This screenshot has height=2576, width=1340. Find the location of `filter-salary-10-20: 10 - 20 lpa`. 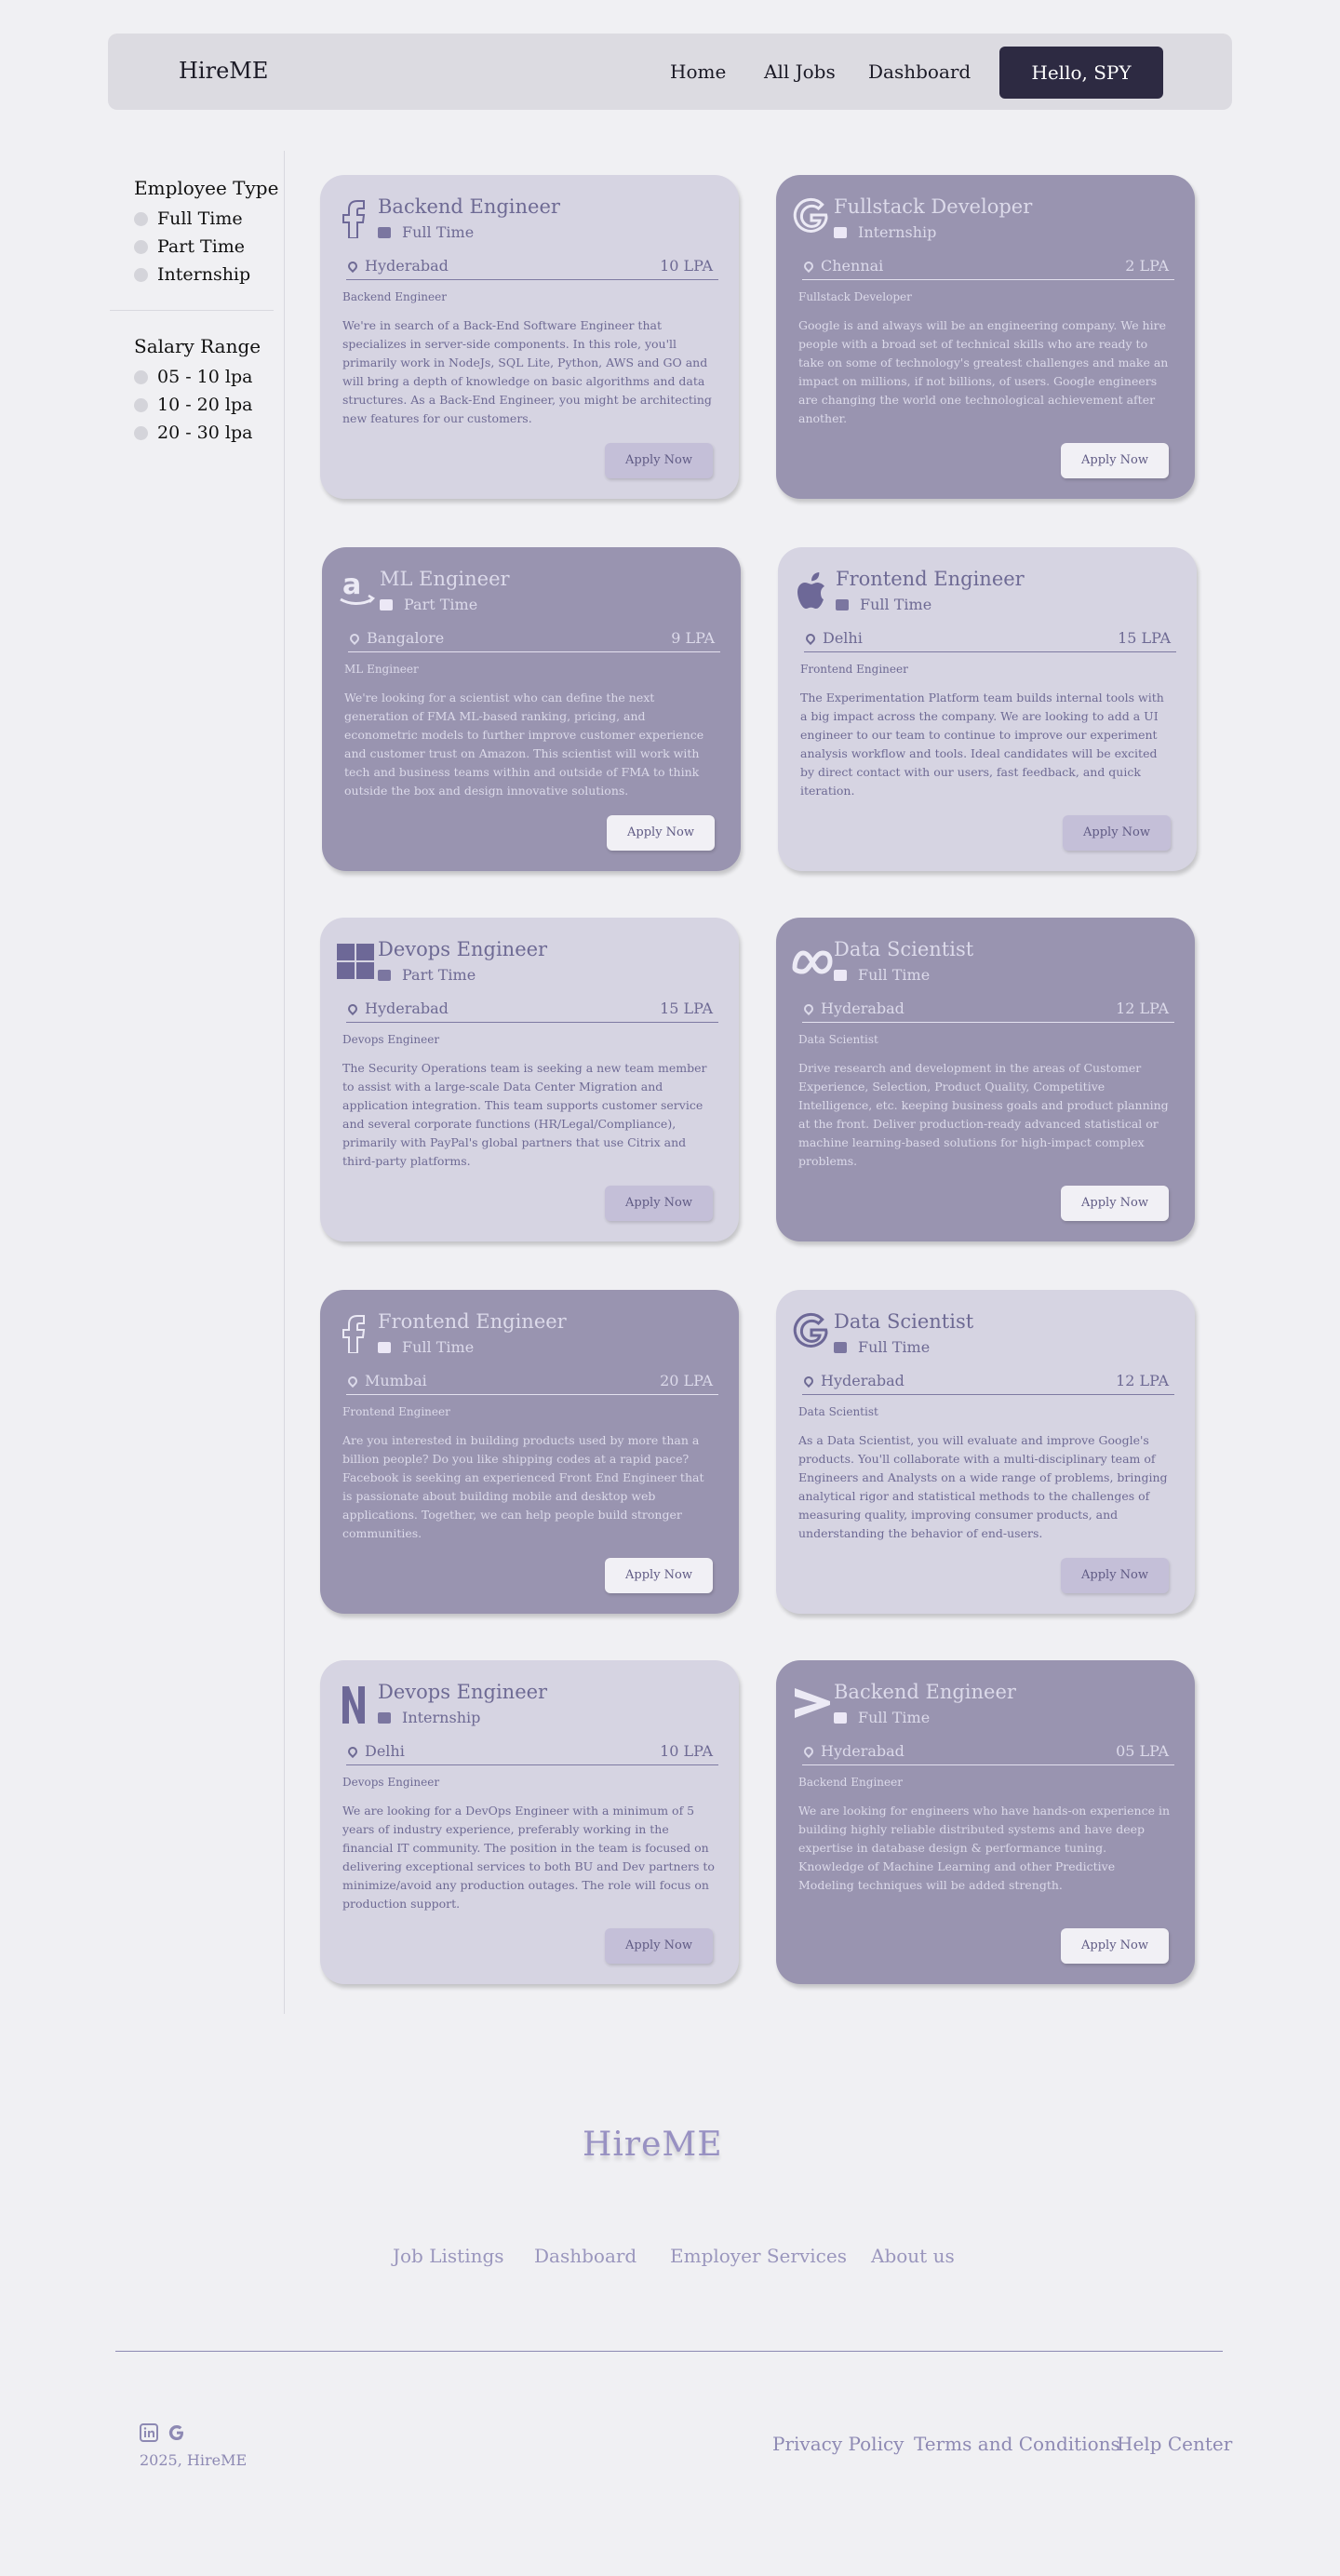

filter-salary-10-20: 10 - 20 lpa is located at coordinates (193, 405).